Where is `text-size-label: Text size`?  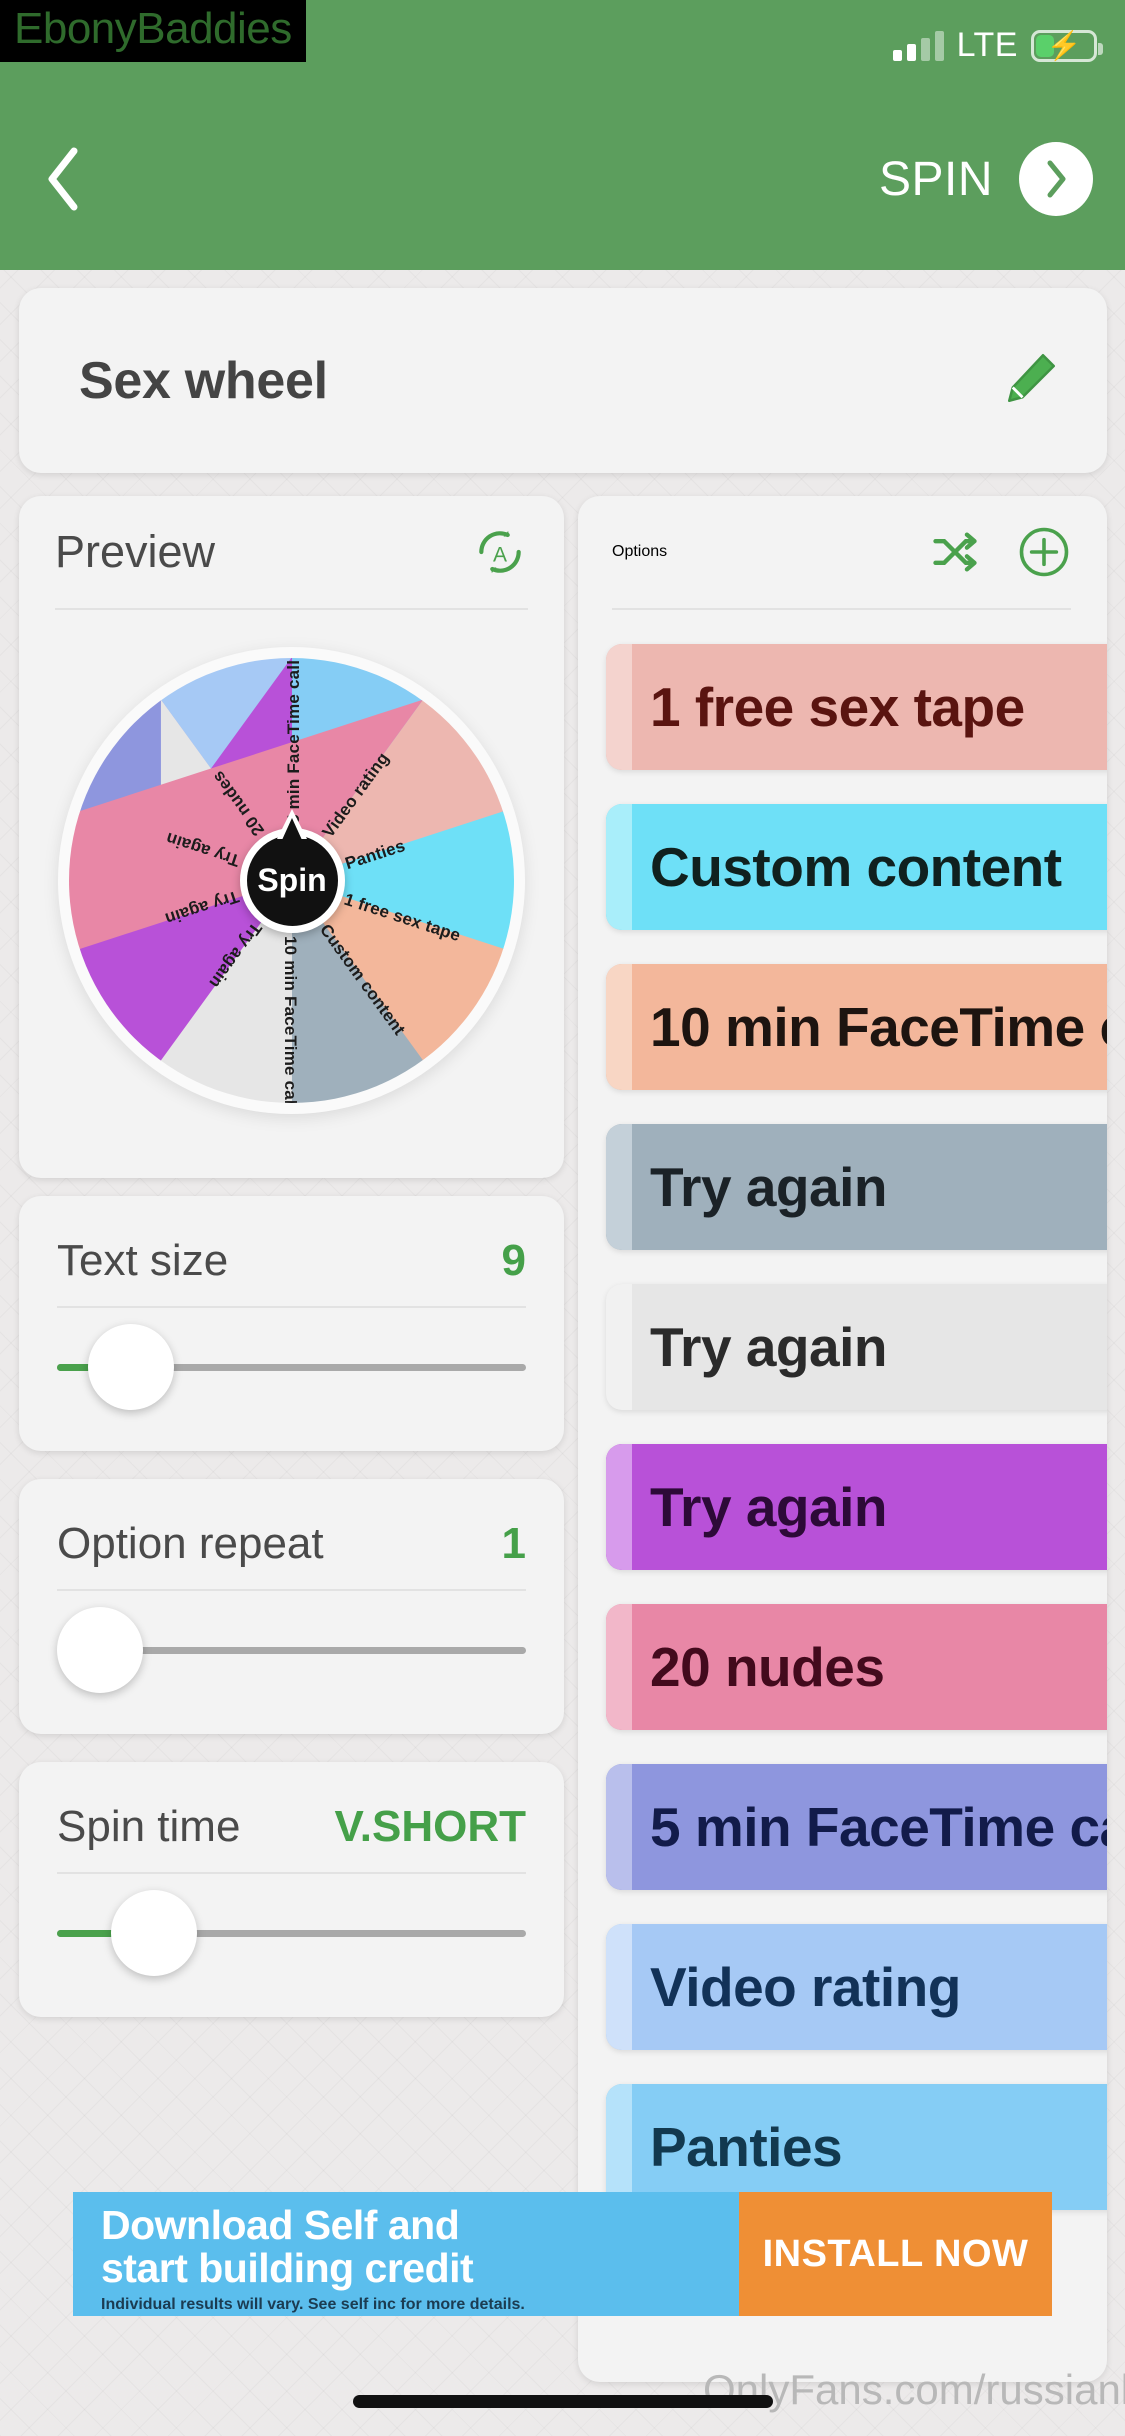 text-size-label: Text size is located at coordinates (143, 1260).